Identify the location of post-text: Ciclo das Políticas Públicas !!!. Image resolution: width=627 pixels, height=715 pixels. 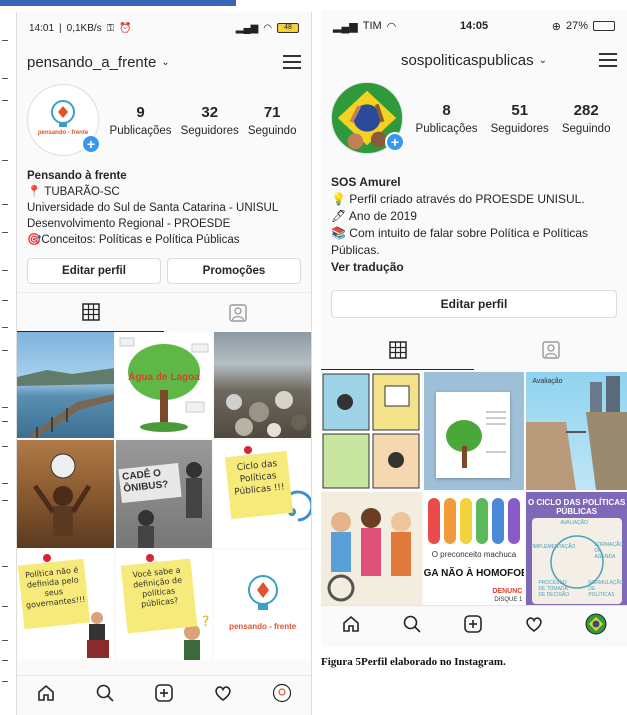
(259, 485).